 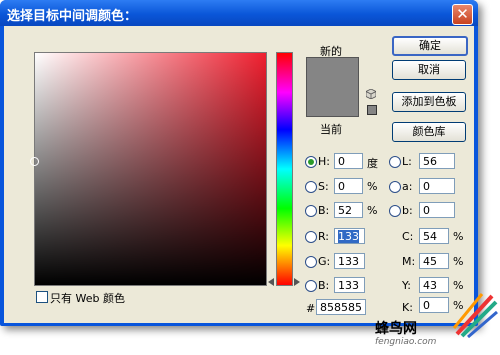 I want to click on watermark-url: fengniao.com, so click(x=406, y=342).